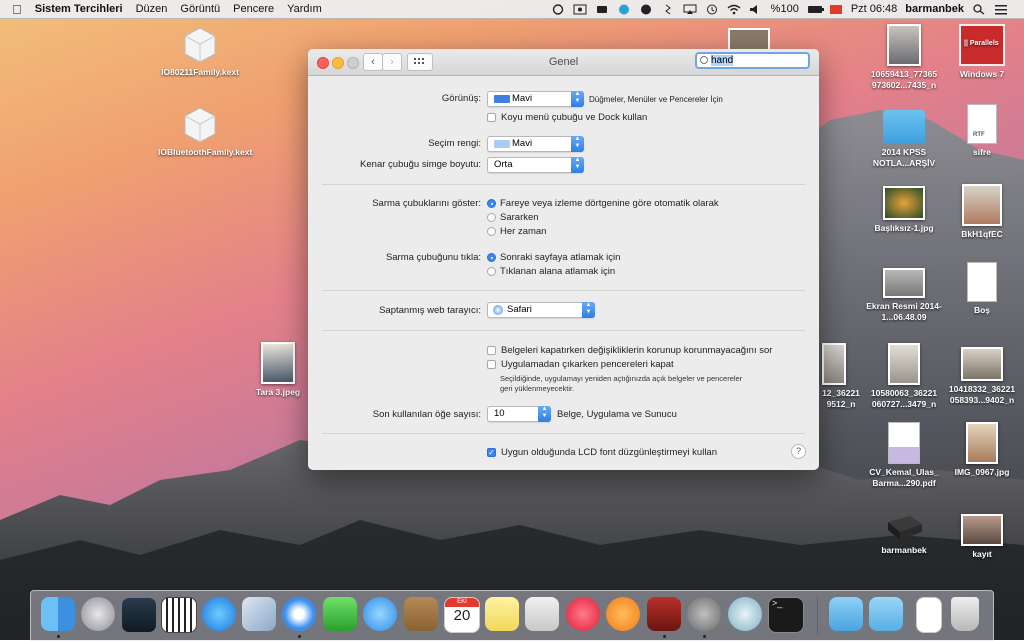  What do you see at coordinates (139, 615) in the screenshot?
I see `mission-control-icon` at bounding box center [139, 615].